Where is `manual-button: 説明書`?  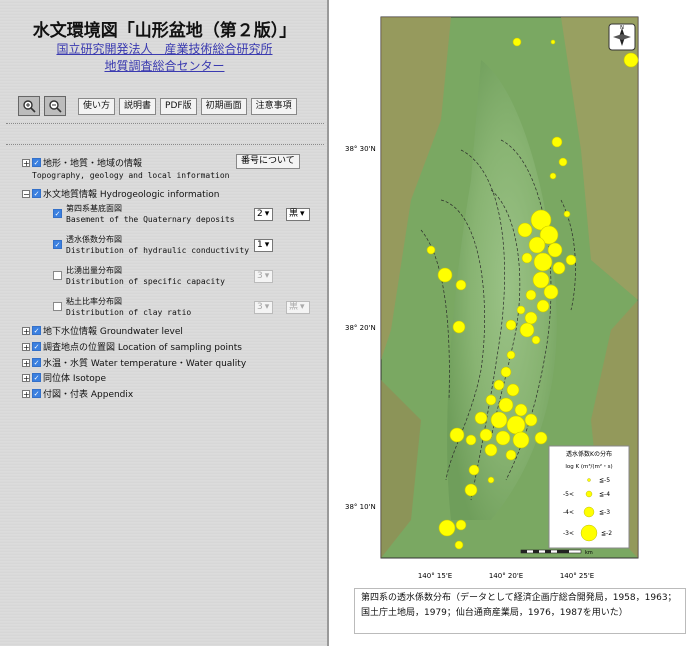 manual-button: 説明書 is located at coordinates (138, 106).